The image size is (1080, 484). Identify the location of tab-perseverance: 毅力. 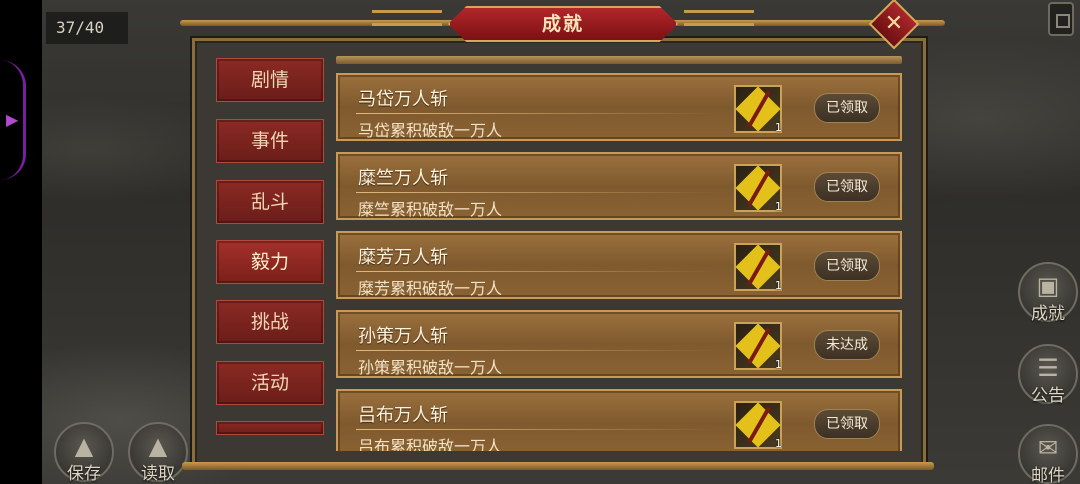
(270, 262).